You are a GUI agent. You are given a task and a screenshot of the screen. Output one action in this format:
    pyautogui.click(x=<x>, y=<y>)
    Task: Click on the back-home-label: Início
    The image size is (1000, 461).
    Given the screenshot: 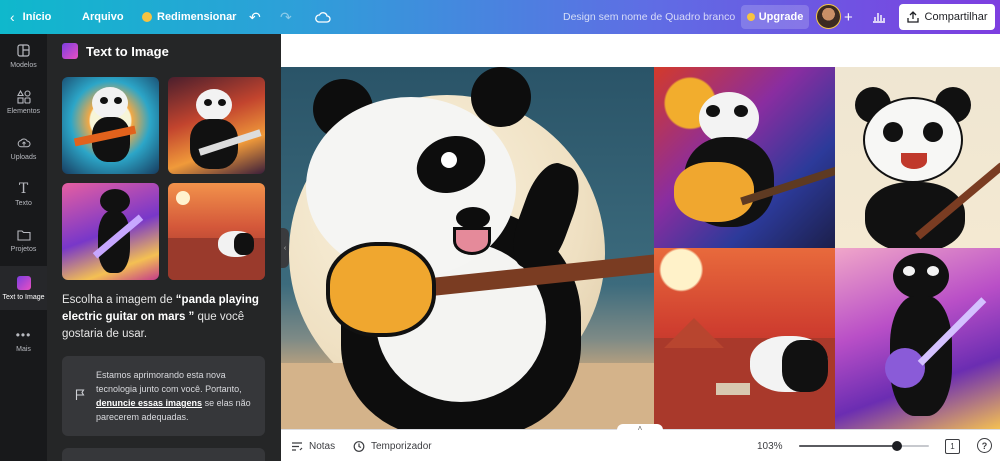 What is the action you would take?
    pyautogui.click(x=37, y=17)
    